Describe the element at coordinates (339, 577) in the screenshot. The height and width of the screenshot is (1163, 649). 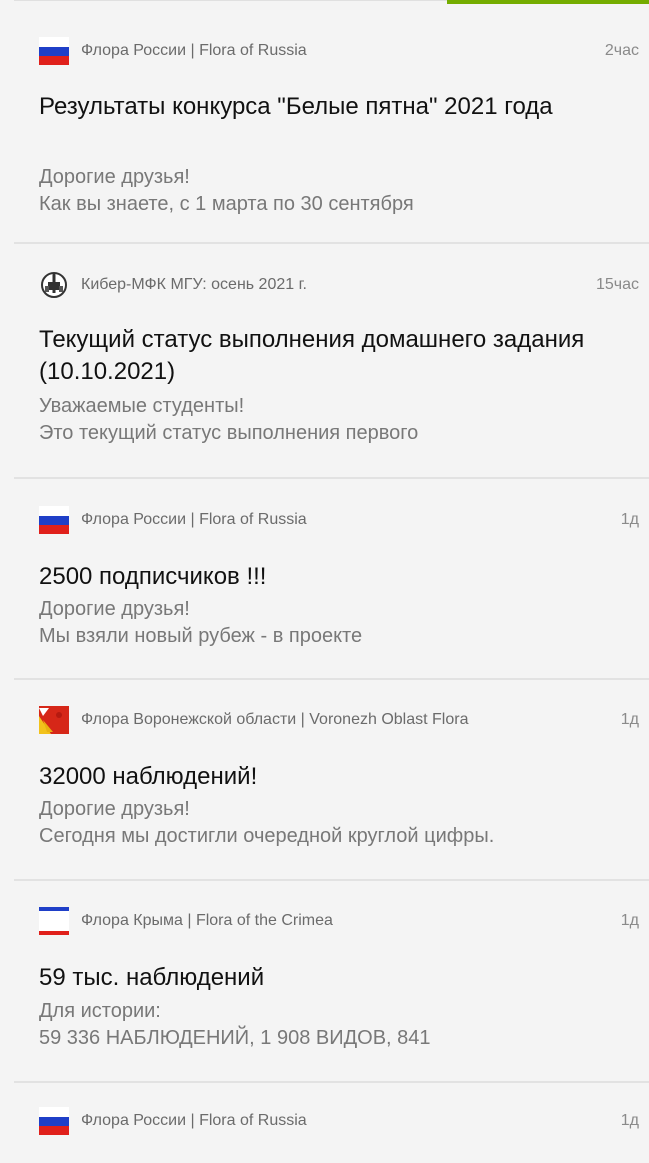
I see `post-title: 2500 подписчиков !!!` at that location.